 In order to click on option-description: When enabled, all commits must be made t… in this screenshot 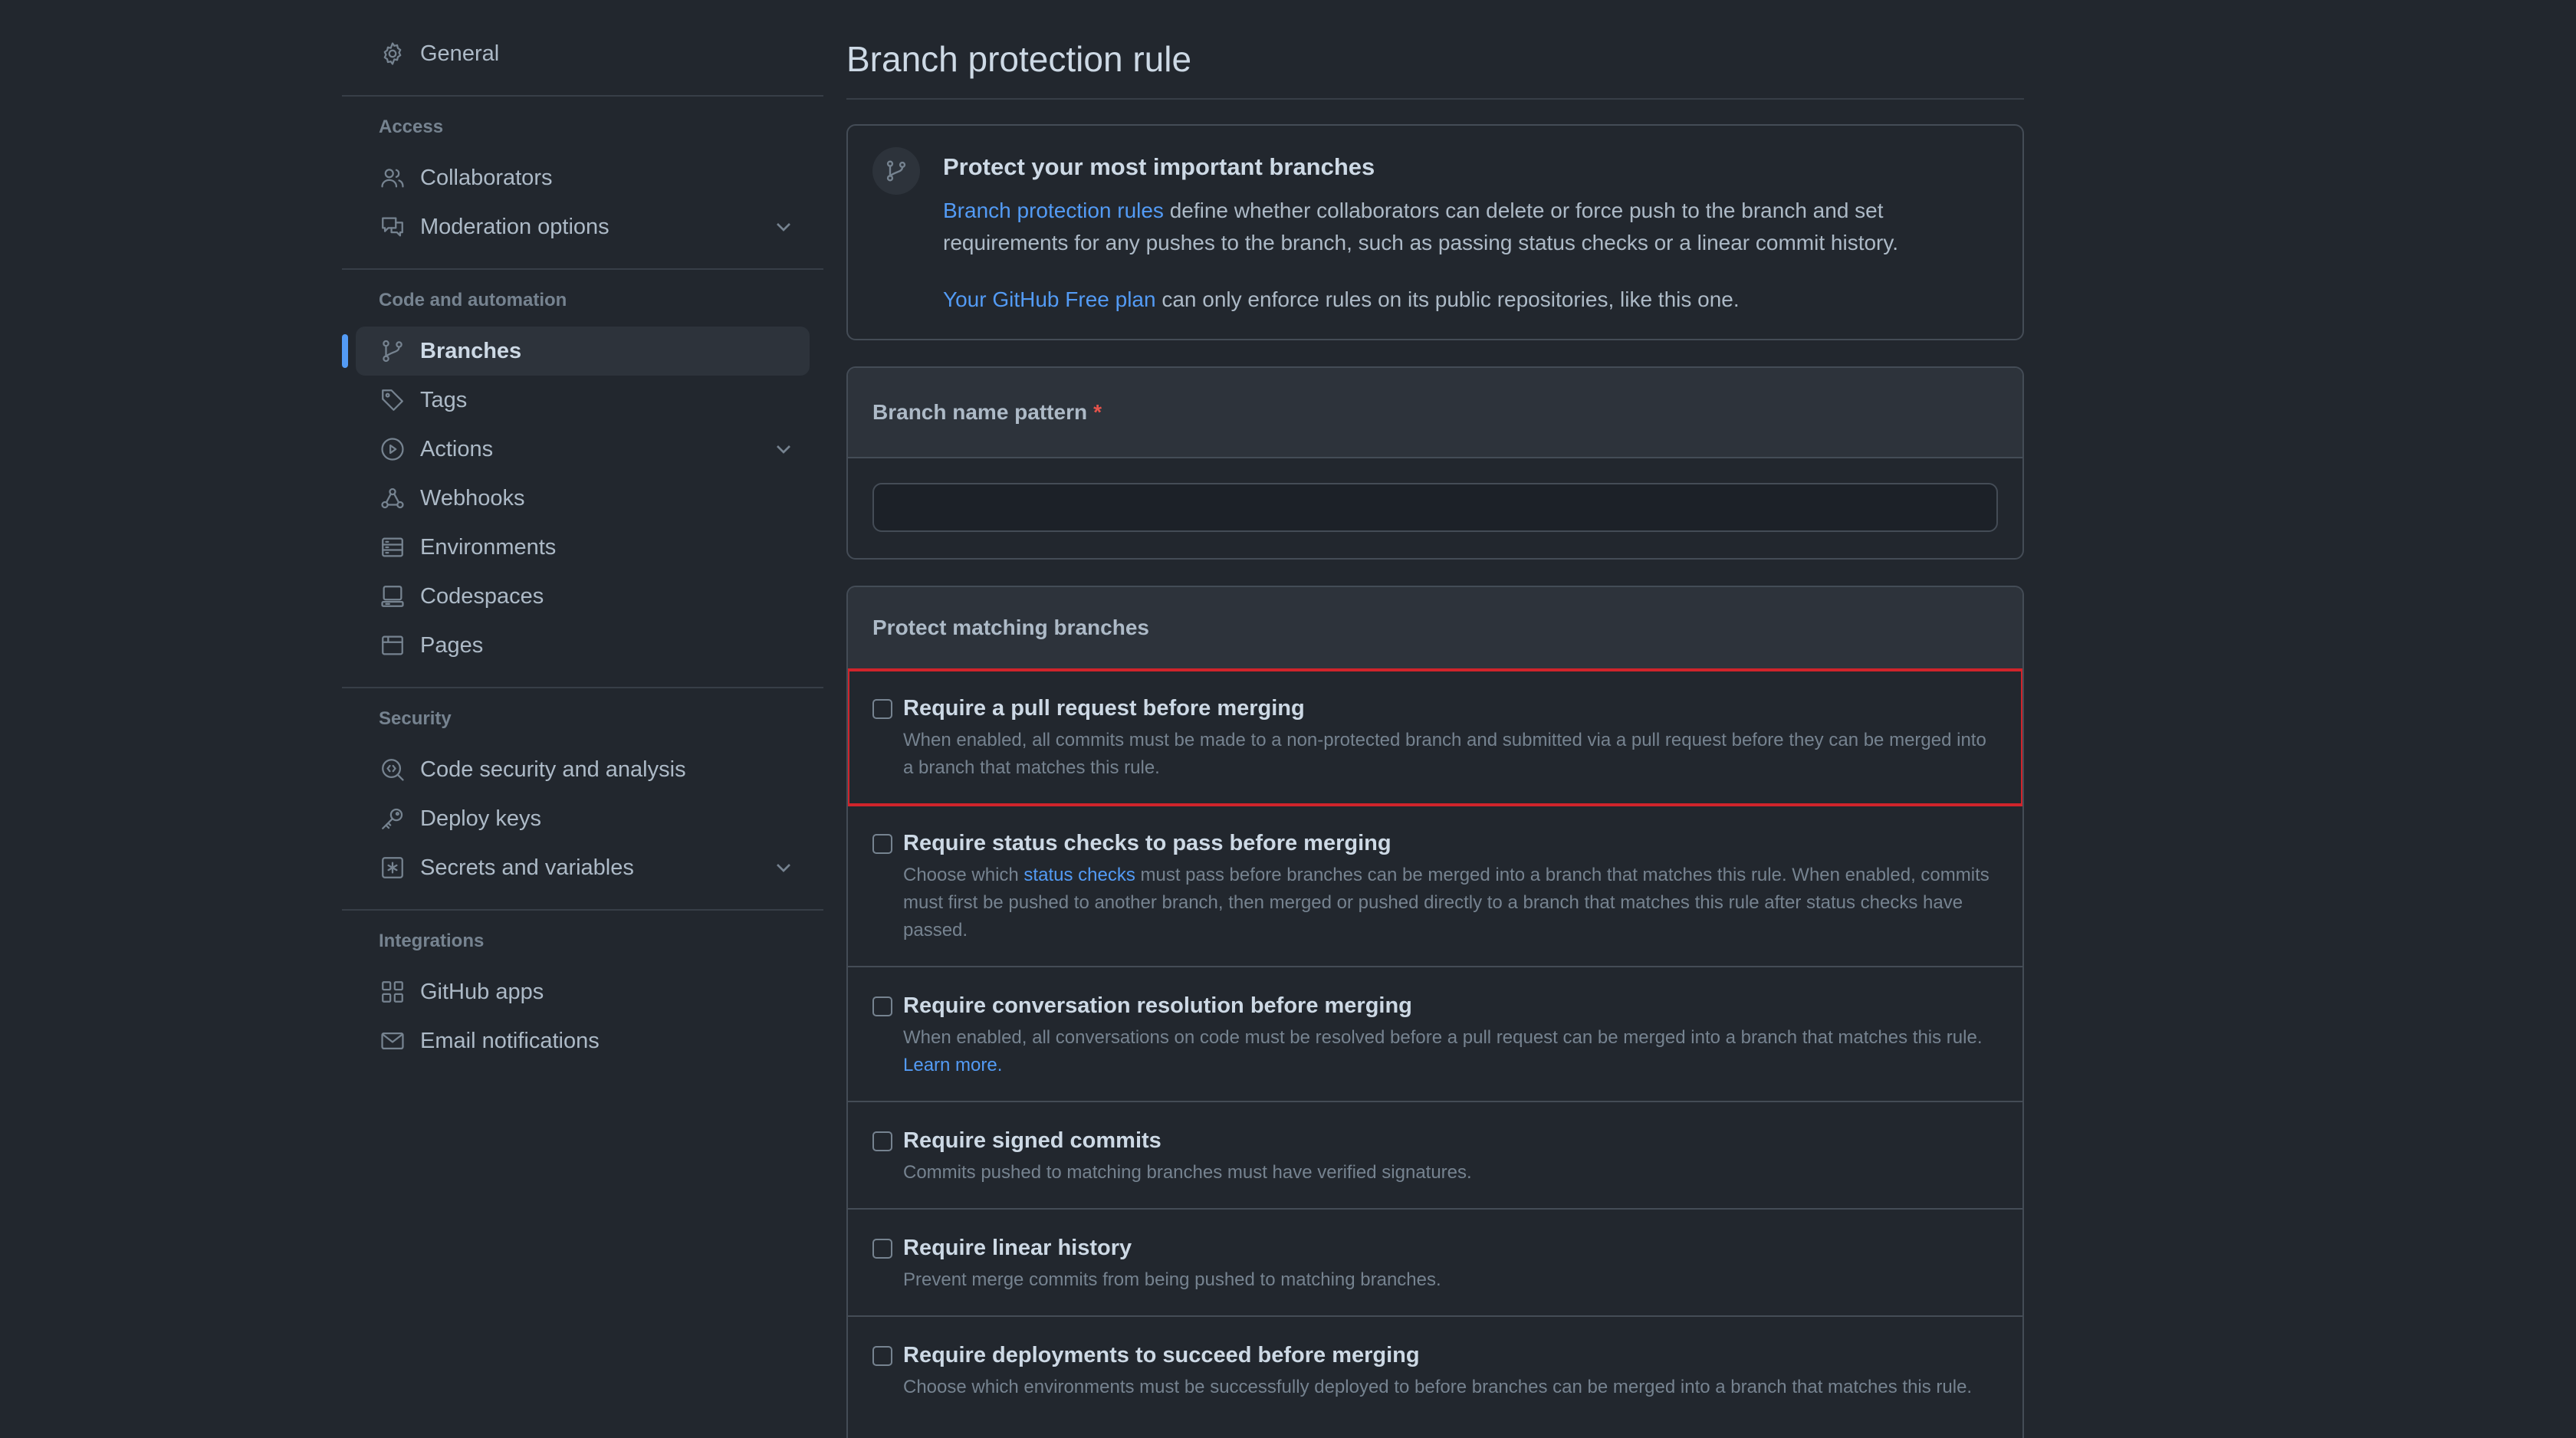, I will do `click(1445, 754)`.